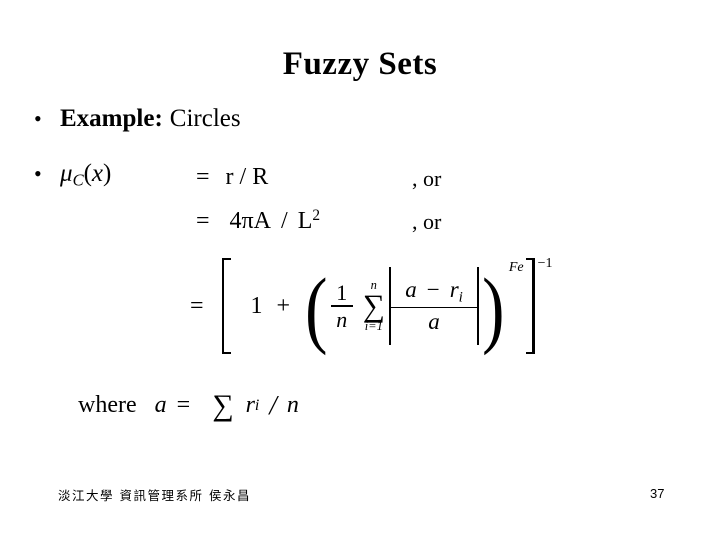 Image resolution: width=720 pixels, height=540 pixels. I want to click on paren-open: (, so click(87, 173).